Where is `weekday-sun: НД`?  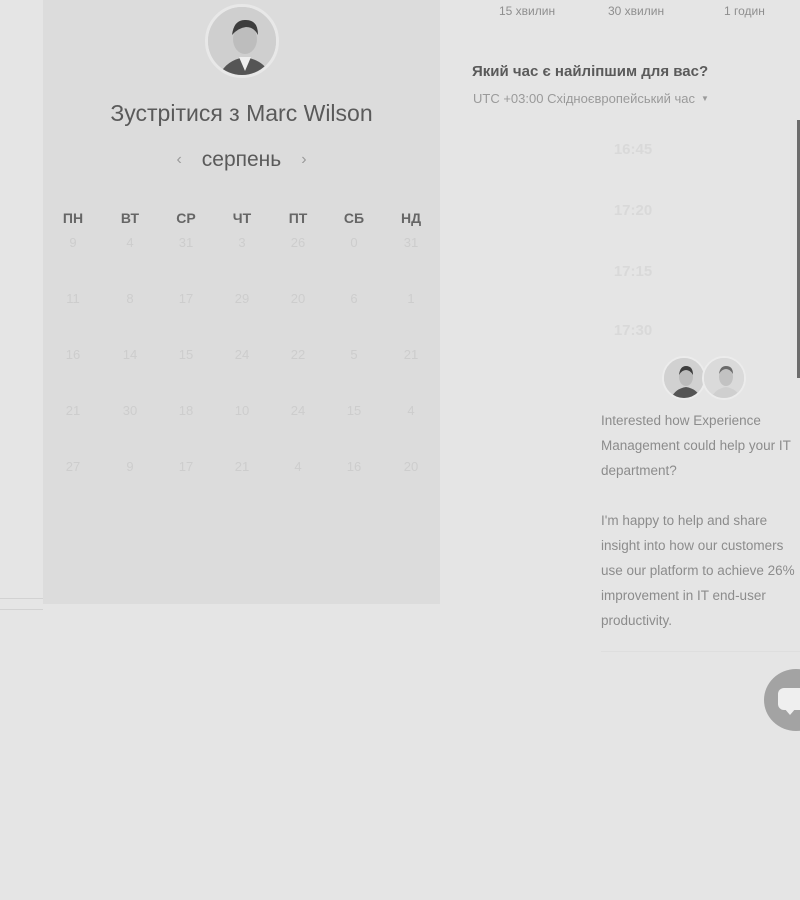 weekday-sun: НД is located at coordinates (411, 218).